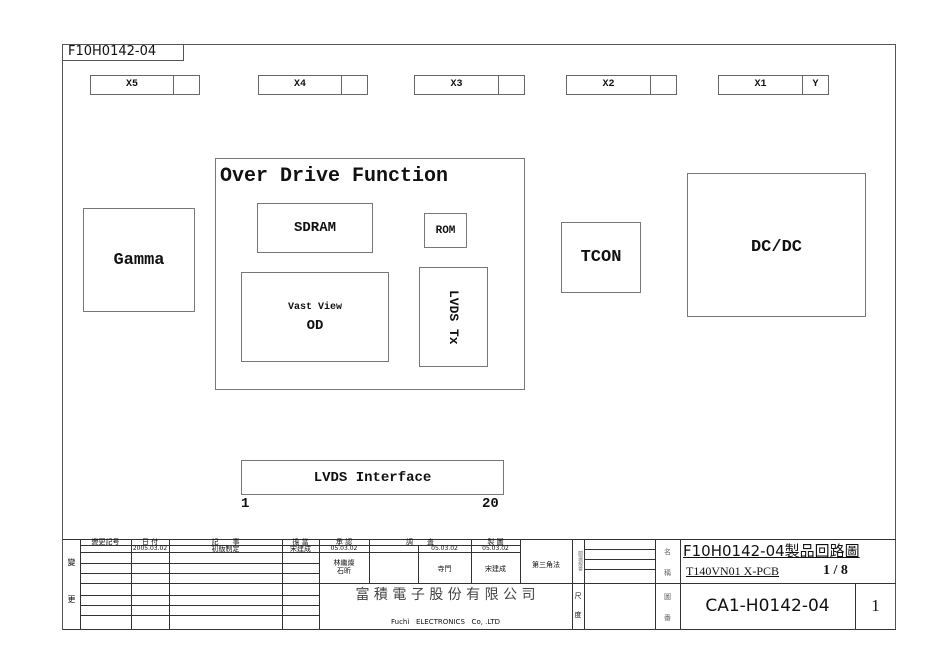  What do you see at coordinates (225, 549) in the screenshot?
I see `revision-description: 初版制定` at bounding box center [225, 549].